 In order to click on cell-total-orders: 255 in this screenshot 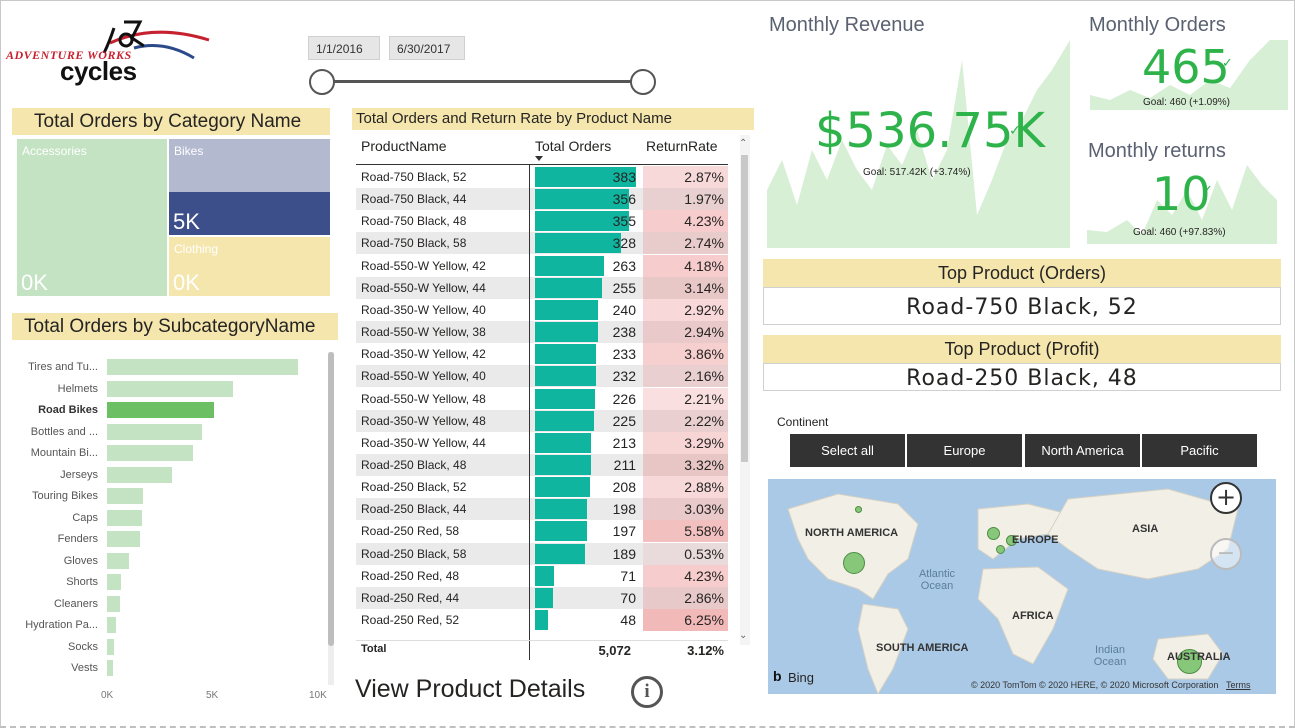, I will do `click(624, 288)`.